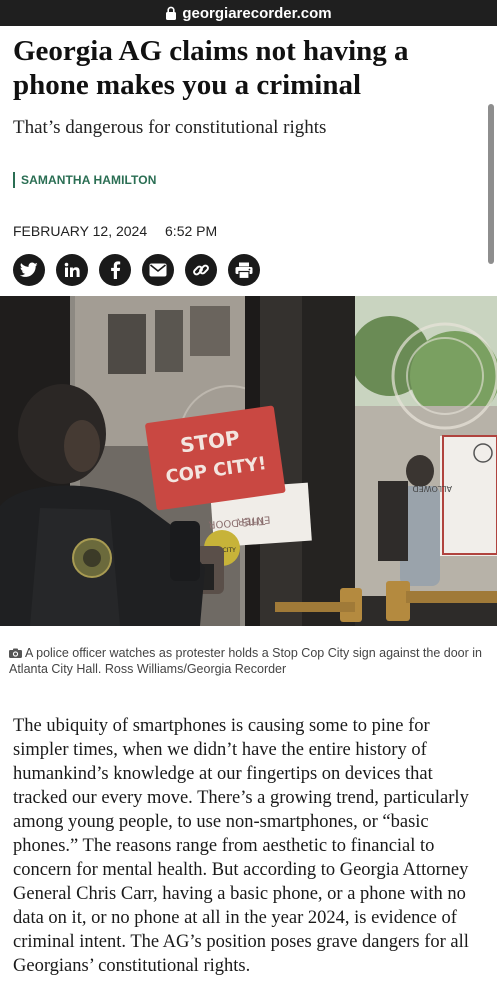  I want to click on author-byline-link: SAMANTHA HAMILTON, so click(84, 180).